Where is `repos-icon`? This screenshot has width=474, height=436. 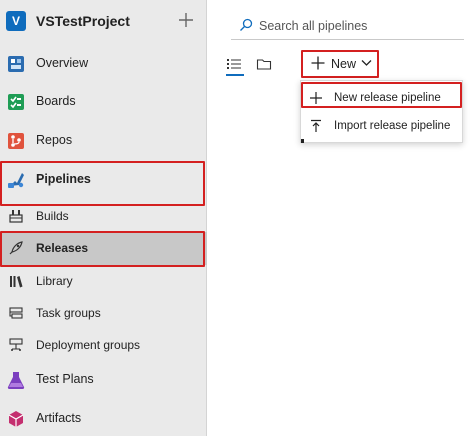
repos-icon is located at coordinates (16, 141).